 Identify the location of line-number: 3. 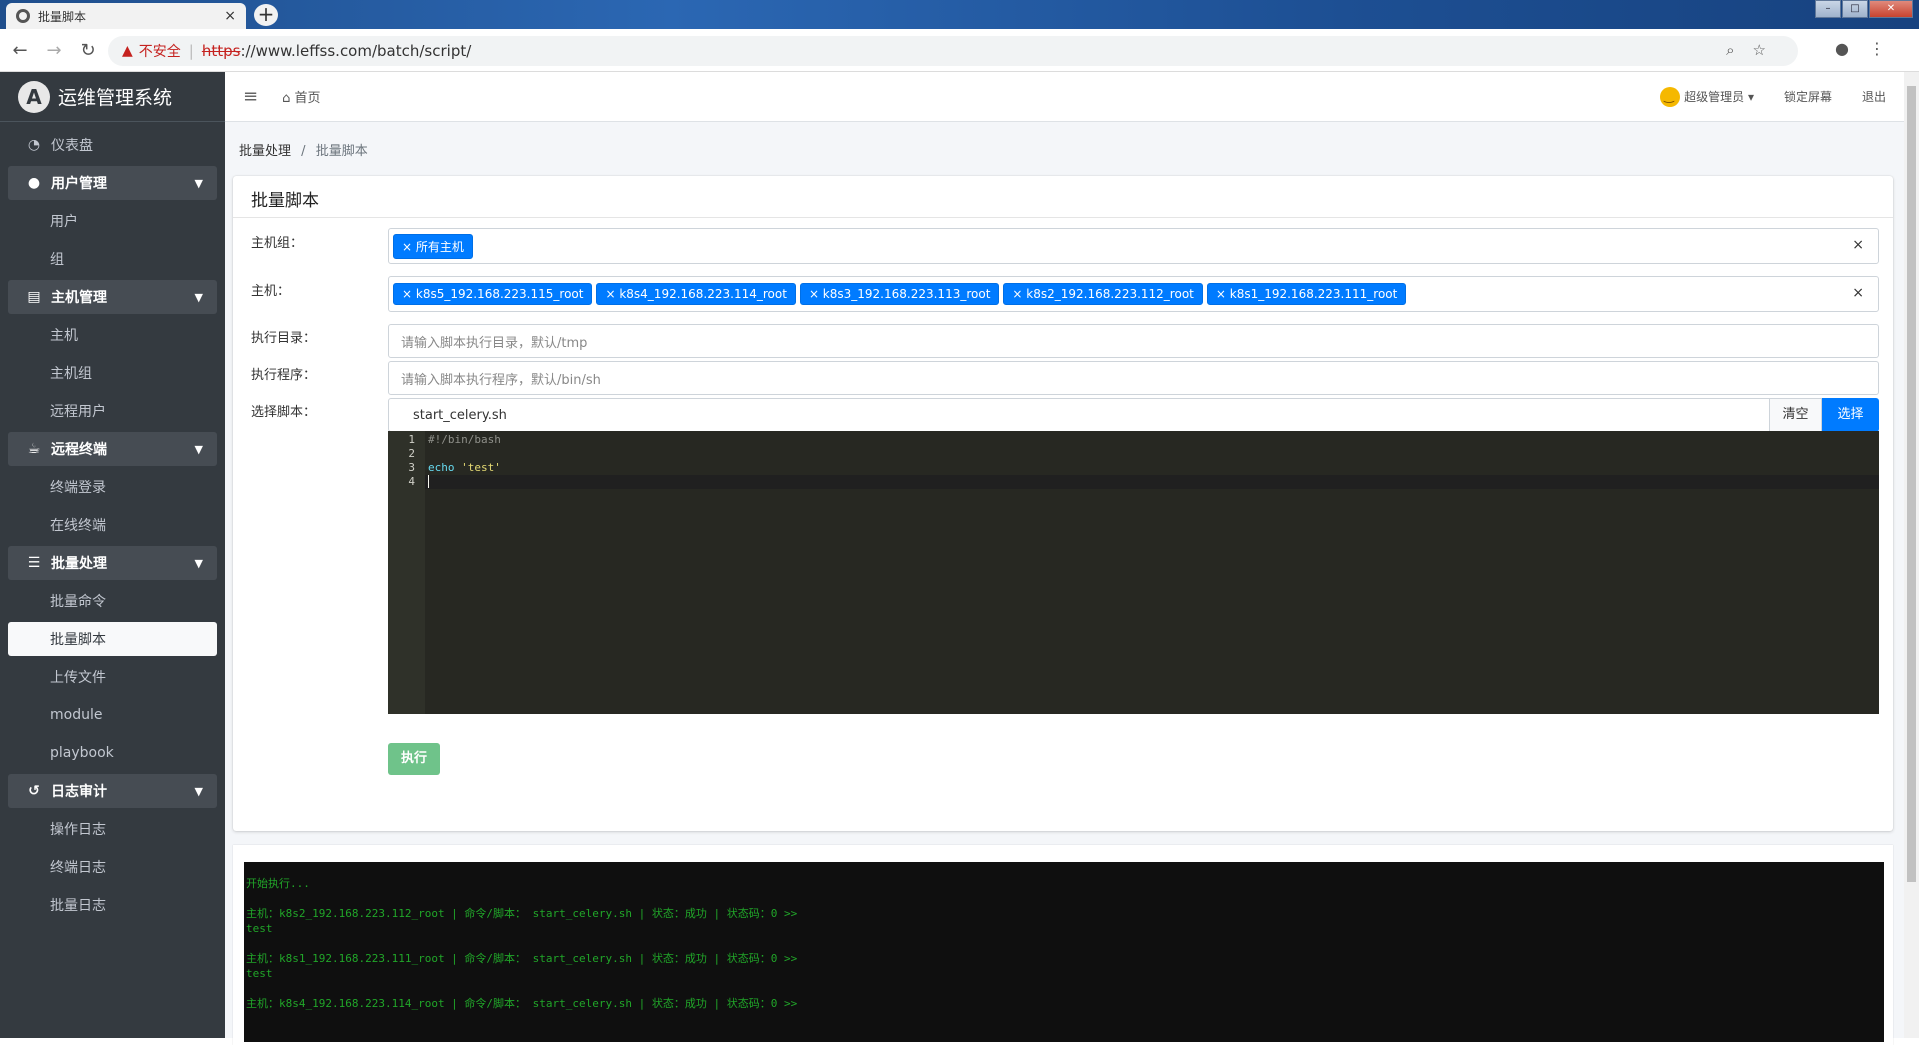
(411, 467).